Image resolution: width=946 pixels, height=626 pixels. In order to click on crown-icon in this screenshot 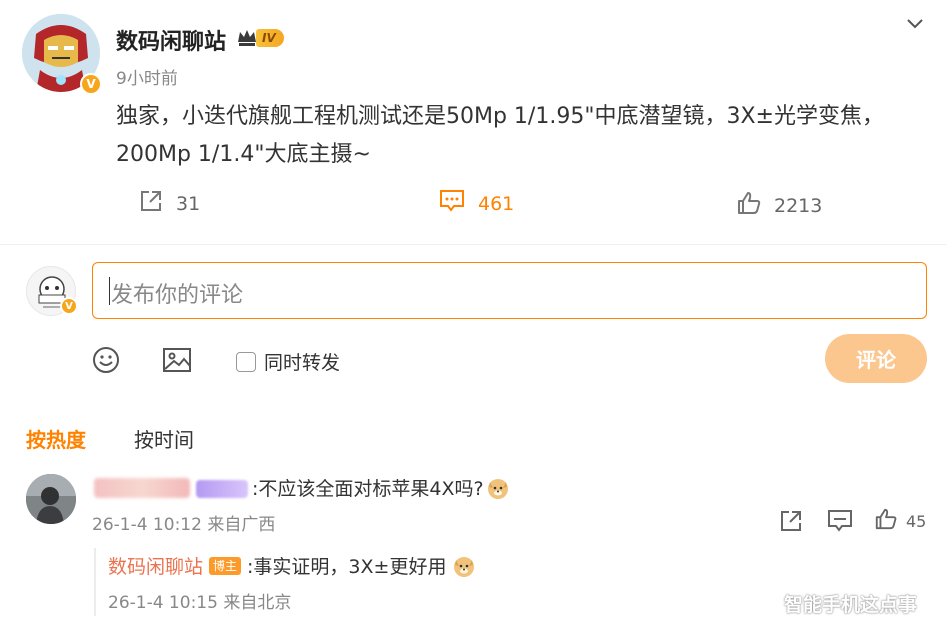, I will do `click(247, 39)`.